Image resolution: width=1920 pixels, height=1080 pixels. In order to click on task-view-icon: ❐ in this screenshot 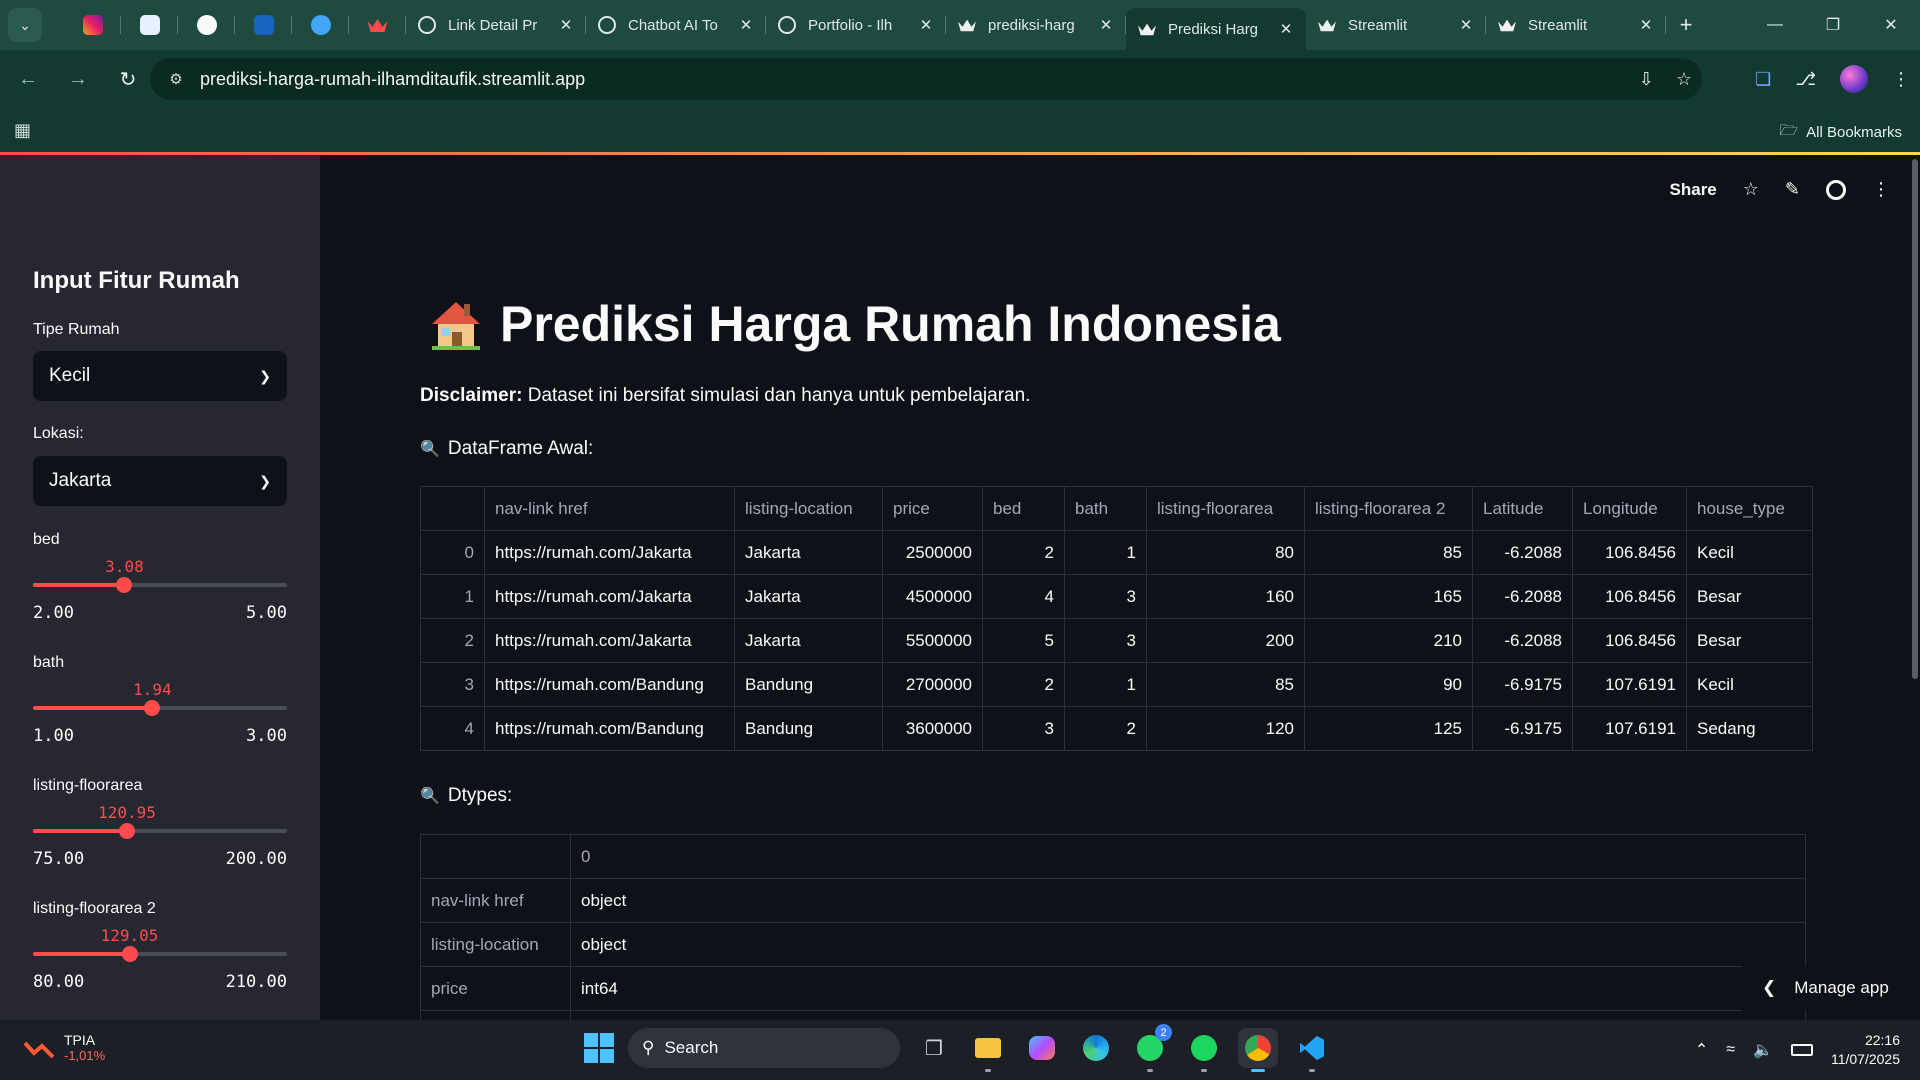, I will do `click(934, 1048)`.